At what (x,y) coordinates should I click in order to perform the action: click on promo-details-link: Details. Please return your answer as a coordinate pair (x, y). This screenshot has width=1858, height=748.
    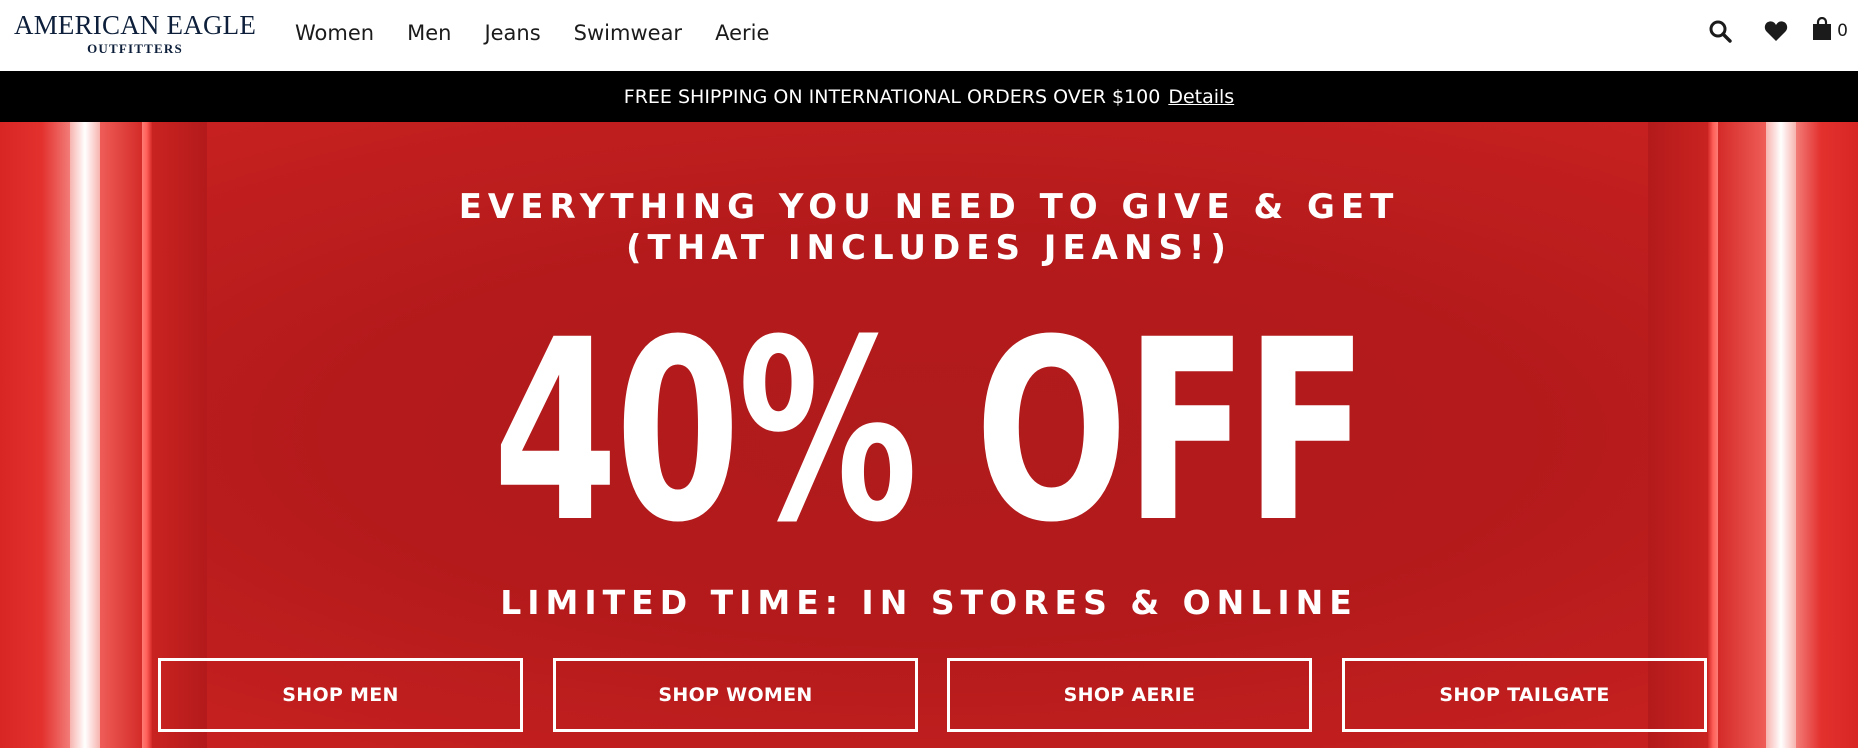
    Looking at the image, I should click on (1201, 97).